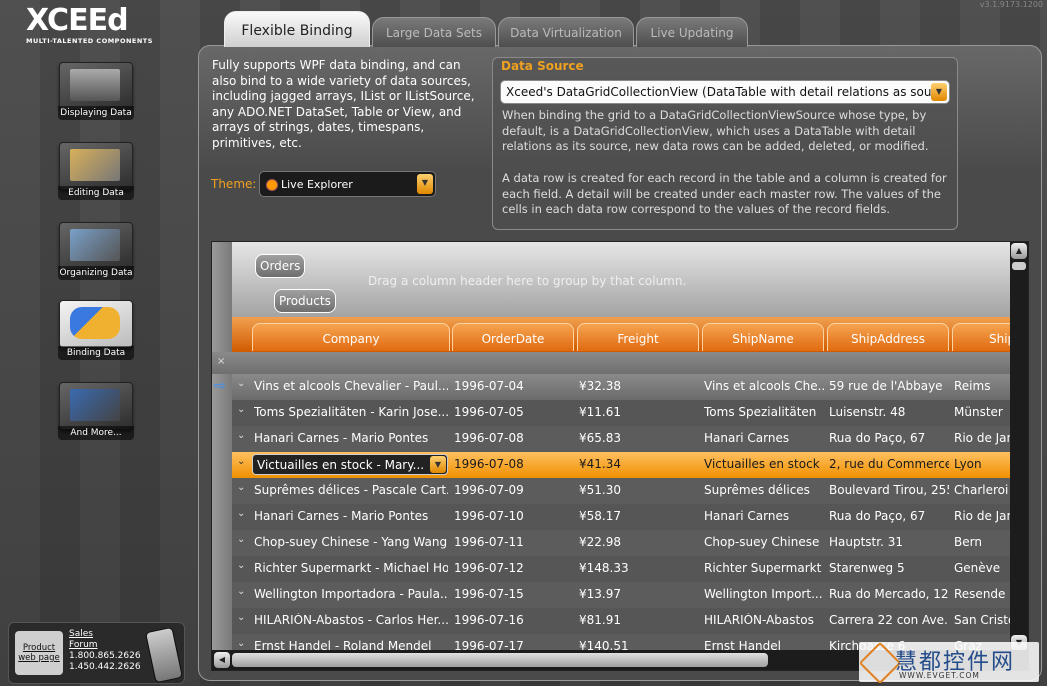 The height and width of the screenshot is (686, 1047). I want to click on table-cell: ¥148.33, so click(639, 568).